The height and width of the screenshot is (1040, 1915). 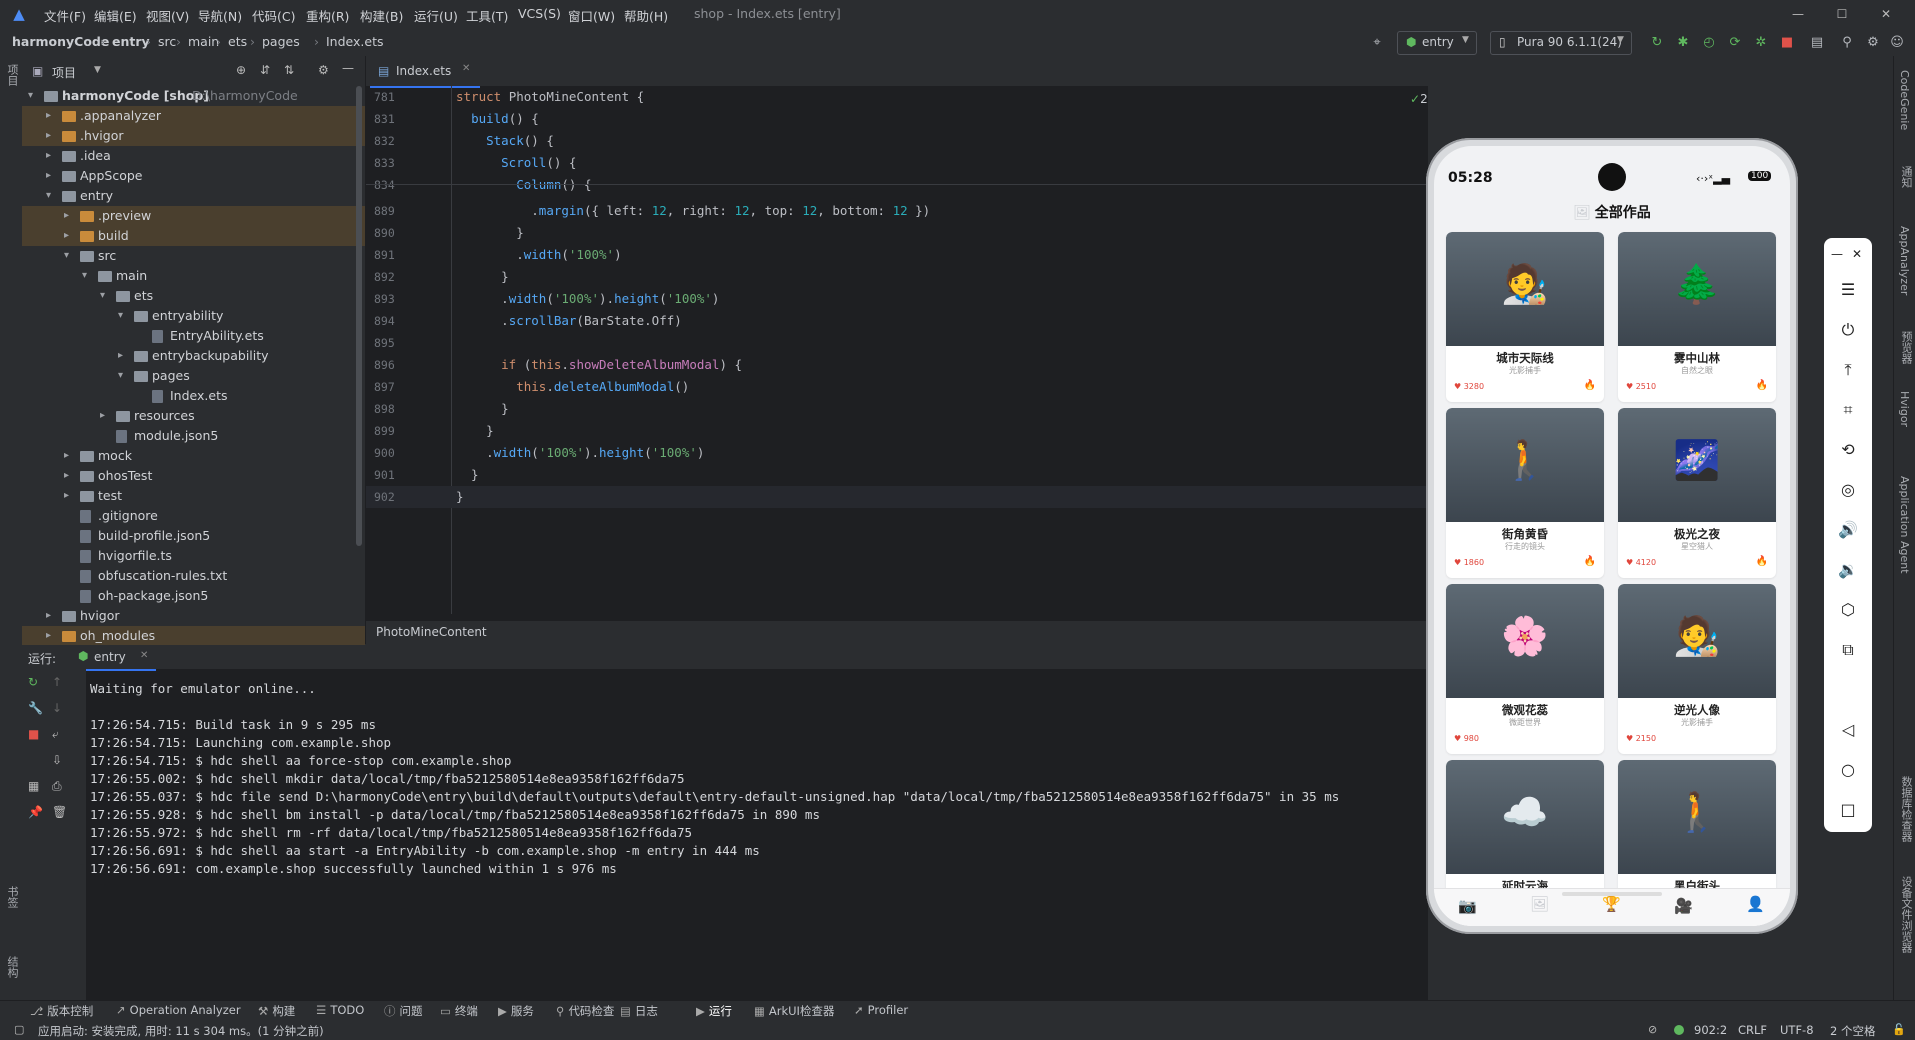 What do you see at coordinates (193, 276) in the screenshot?
I see `tree-item: ▾ main` at bounding box center [193, 276].